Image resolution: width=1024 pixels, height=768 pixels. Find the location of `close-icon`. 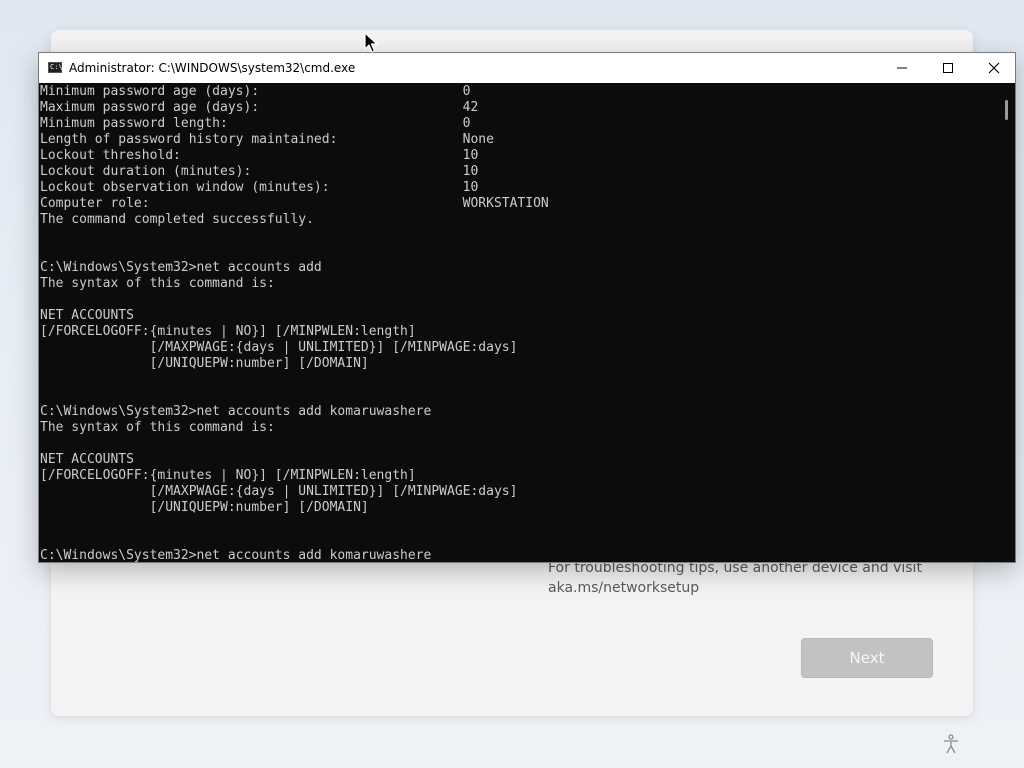

close-icon is located at coordinates (994, 68).